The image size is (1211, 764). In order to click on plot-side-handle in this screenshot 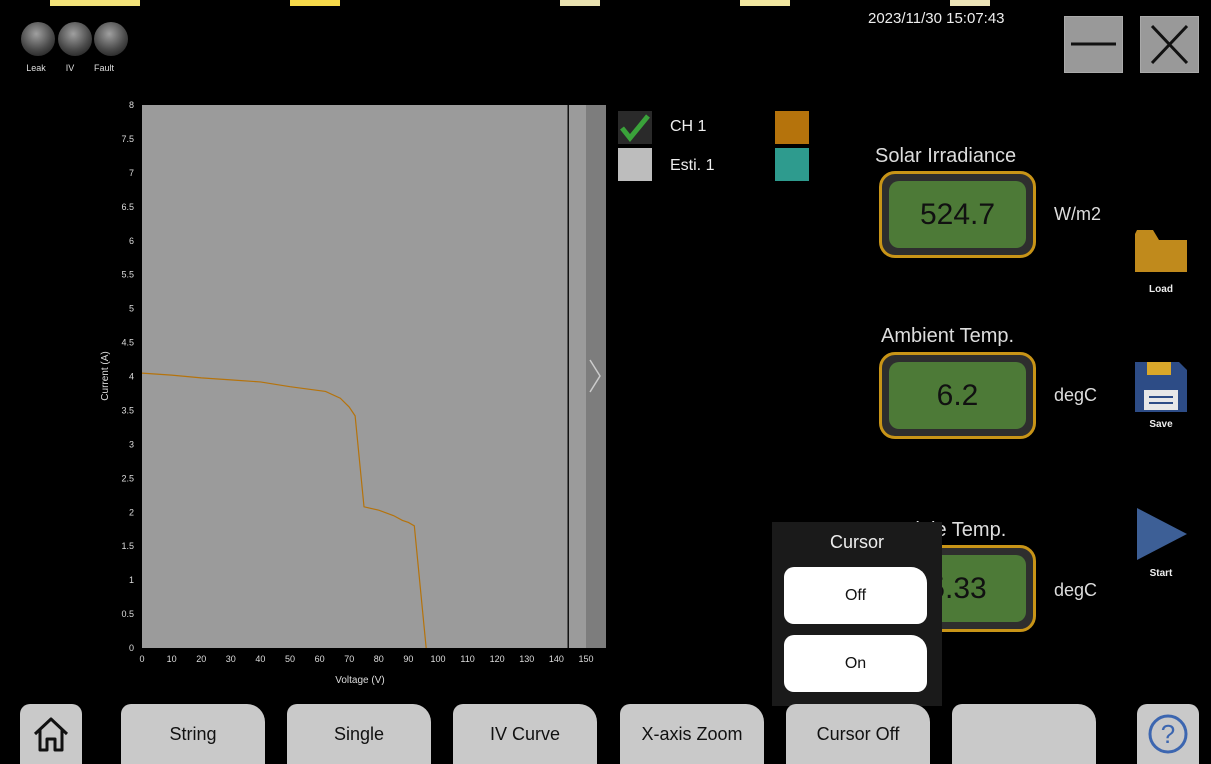, I will do `click(596, 376)`.